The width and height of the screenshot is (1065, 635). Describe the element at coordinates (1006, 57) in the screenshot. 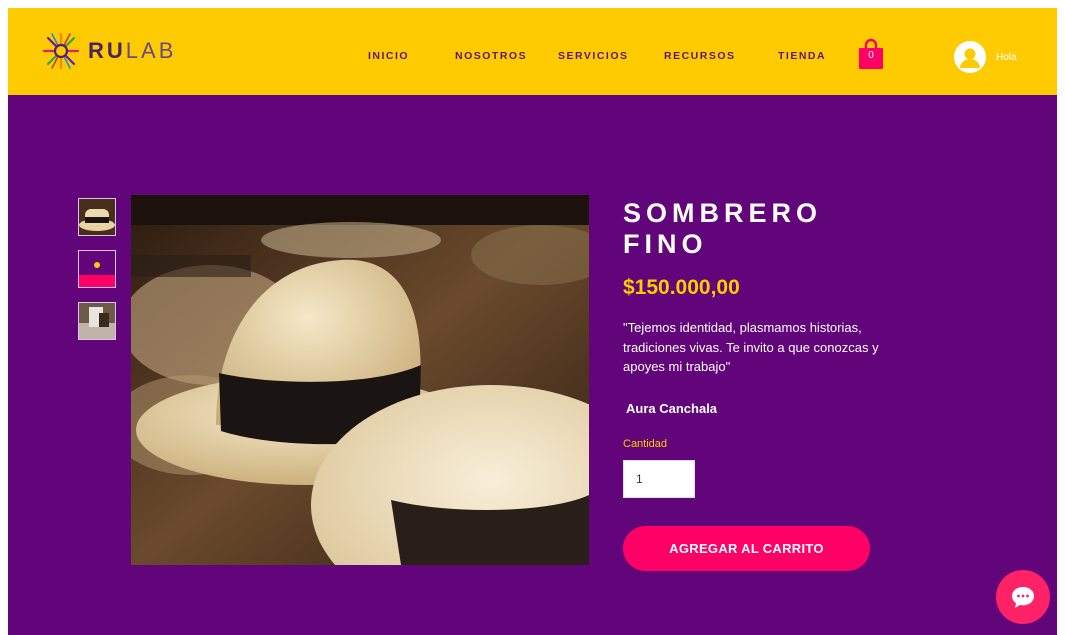

I see `user-greeting: Hola` at that location.